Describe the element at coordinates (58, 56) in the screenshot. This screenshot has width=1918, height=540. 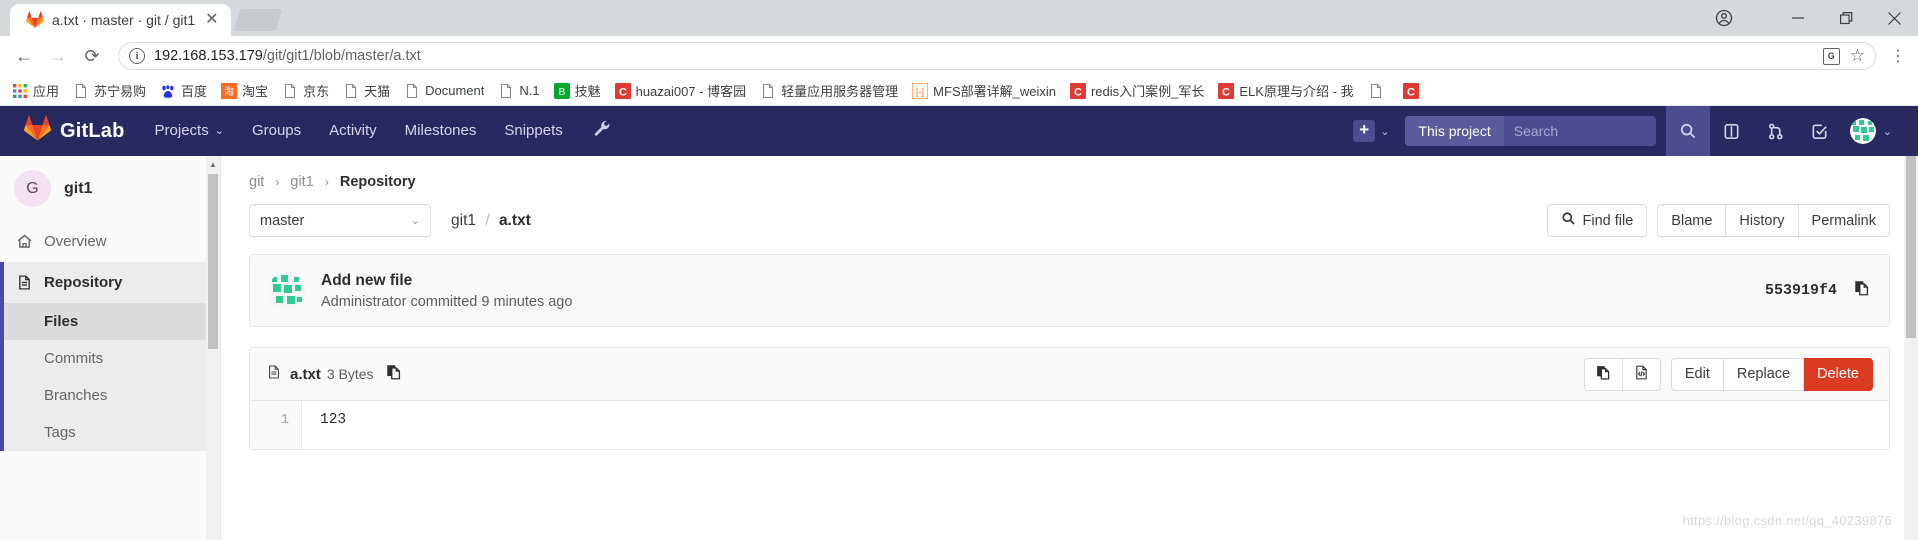
I see `forward-icon: →` at that location.